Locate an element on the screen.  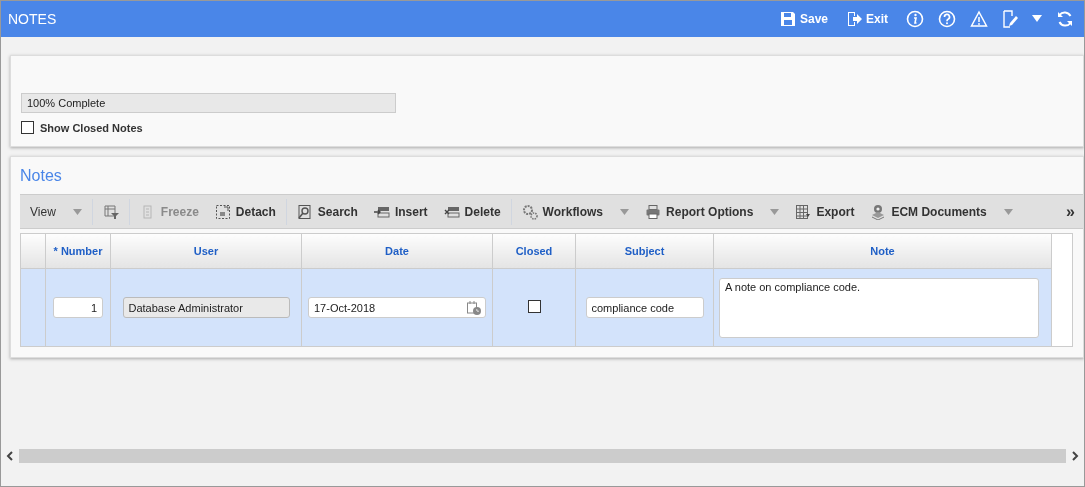
scrollbar-thumb is located at coordinates (542, 456).